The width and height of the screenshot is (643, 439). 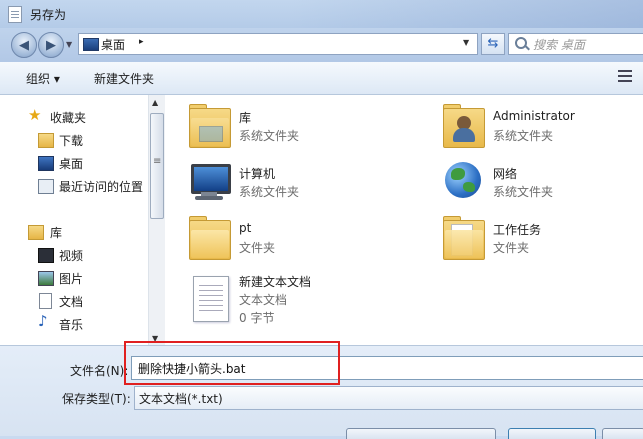 I want to click on network-globe-icon, so click(x=464, y=181).